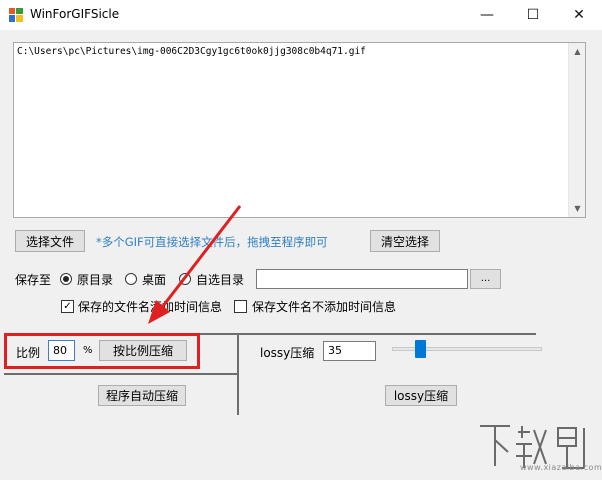 The width and height of the screenshot is (602, 480). What do you see at coordinates (576, 130) in the screenshot?
I see `vertical-scrollbar: ▲ ▼` at bounding box center [576, 130].